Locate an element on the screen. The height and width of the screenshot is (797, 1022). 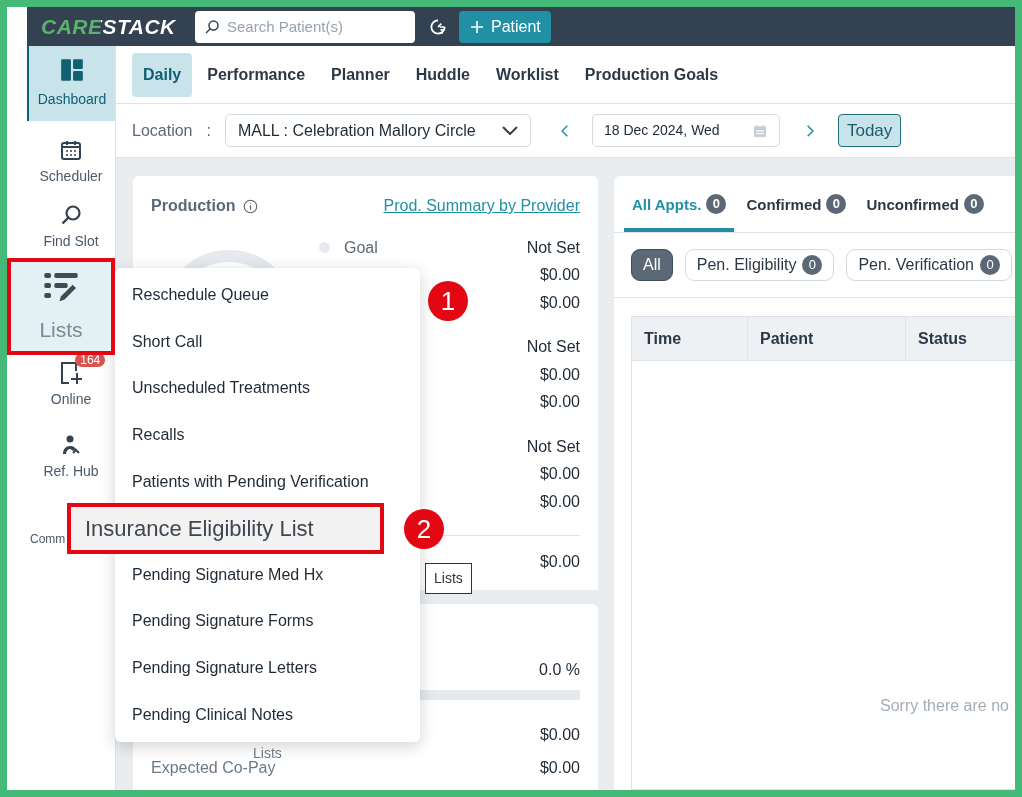
location-label: Location is located at coordinates (162, 130).